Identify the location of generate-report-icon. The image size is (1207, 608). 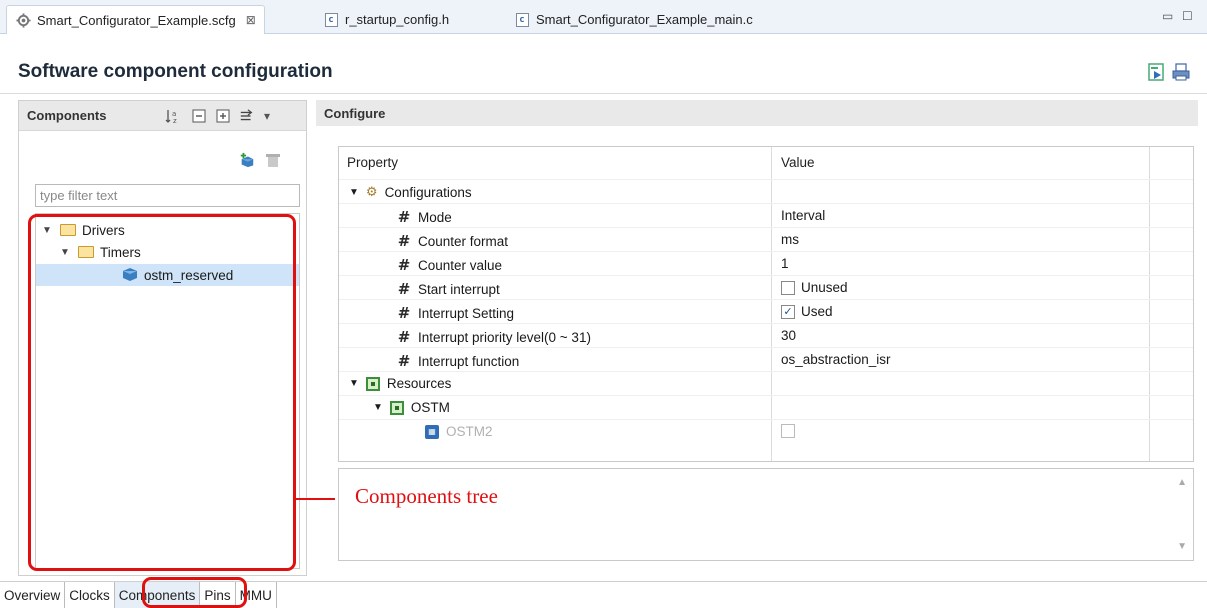
(1181, 72).